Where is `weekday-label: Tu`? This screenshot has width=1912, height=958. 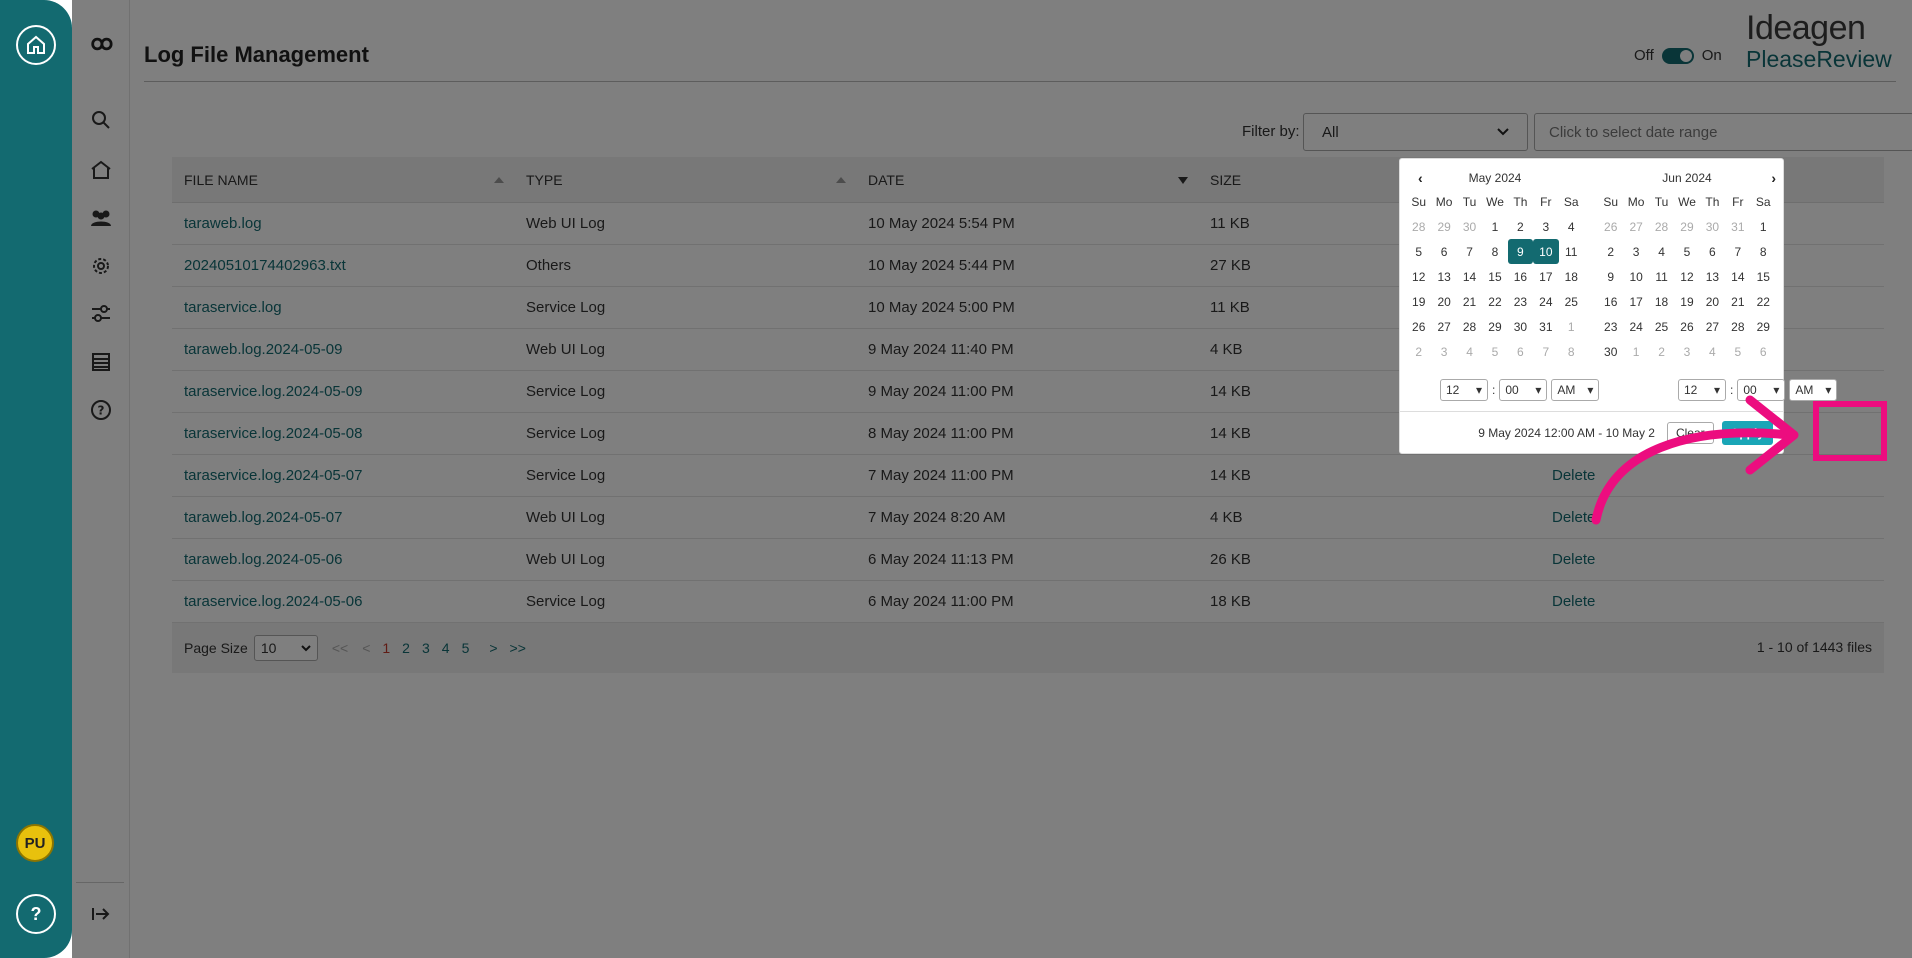 weekday-label: Tu is located at coordinates (1469, 201).